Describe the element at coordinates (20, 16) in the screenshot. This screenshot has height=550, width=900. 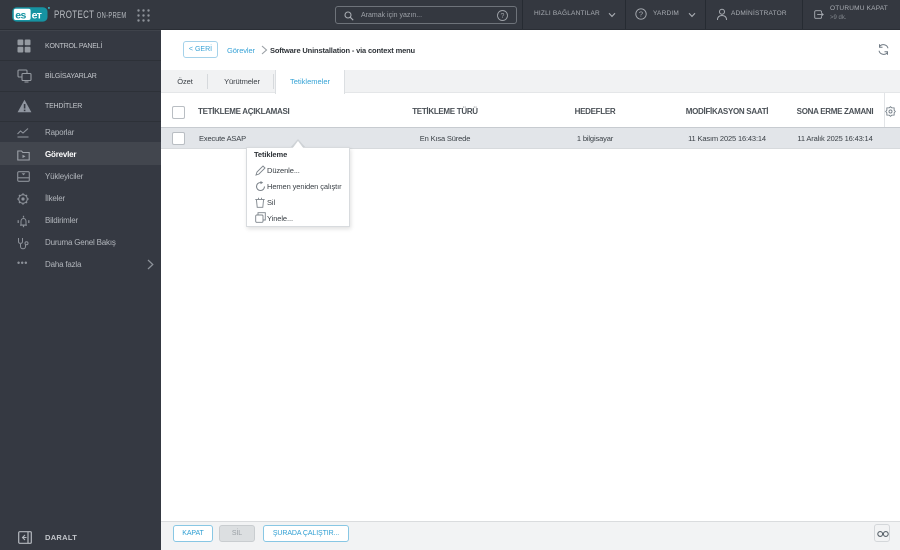
I see `svg-text: es` at that location.